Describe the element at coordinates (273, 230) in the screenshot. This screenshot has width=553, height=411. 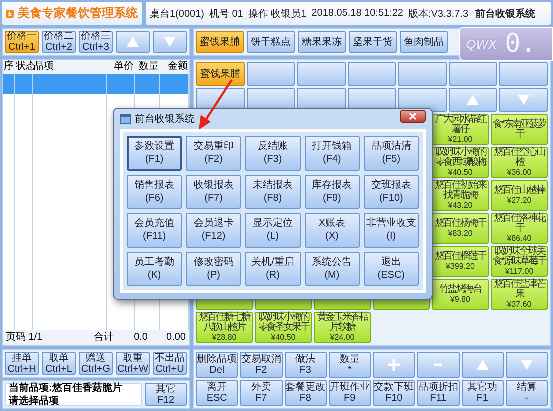
I see `dialog-function-button: 显示定位 (L)` at that location.